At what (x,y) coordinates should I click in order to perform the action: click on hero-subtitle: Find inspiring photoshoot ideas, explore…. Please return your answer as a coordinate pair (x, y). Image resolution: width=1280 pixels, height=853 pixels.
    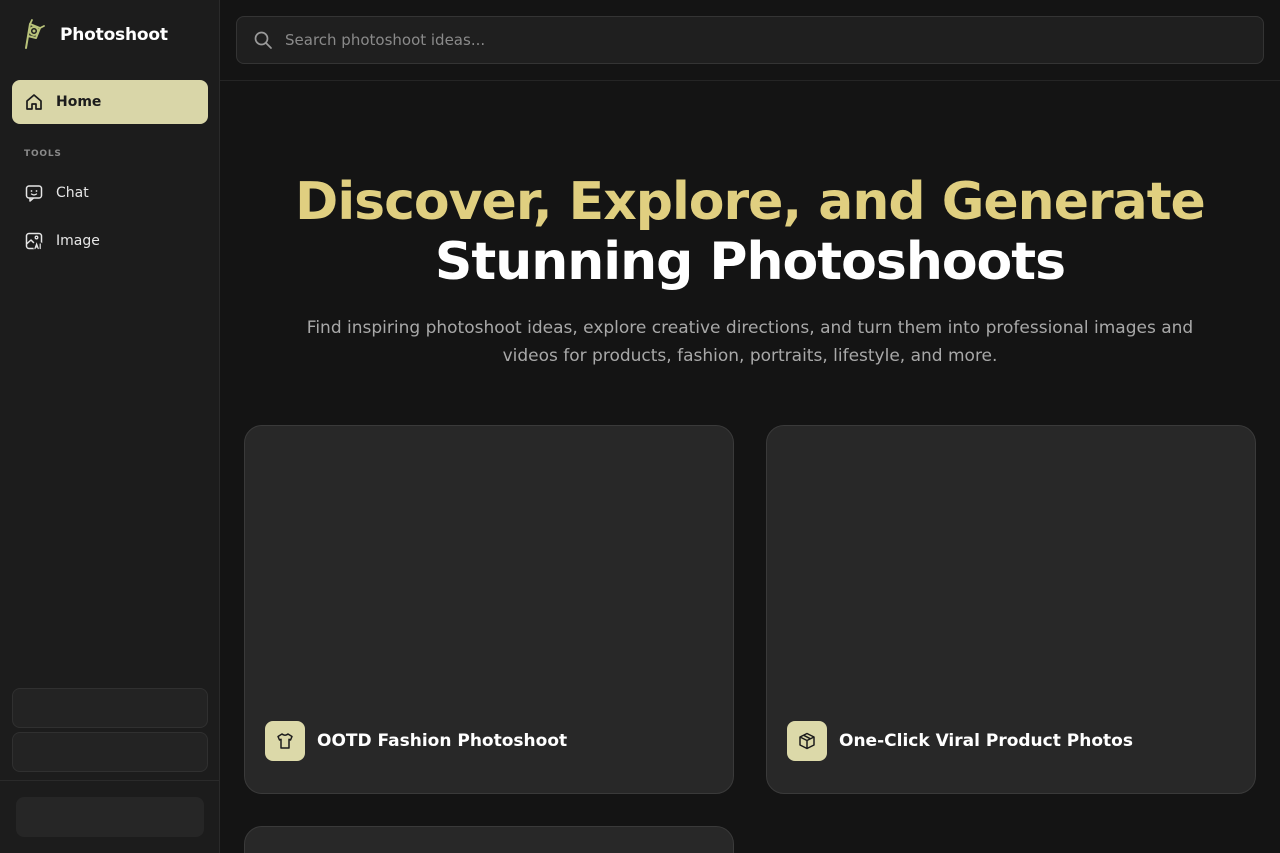
    Looking at the image, I should click on (750, 342).